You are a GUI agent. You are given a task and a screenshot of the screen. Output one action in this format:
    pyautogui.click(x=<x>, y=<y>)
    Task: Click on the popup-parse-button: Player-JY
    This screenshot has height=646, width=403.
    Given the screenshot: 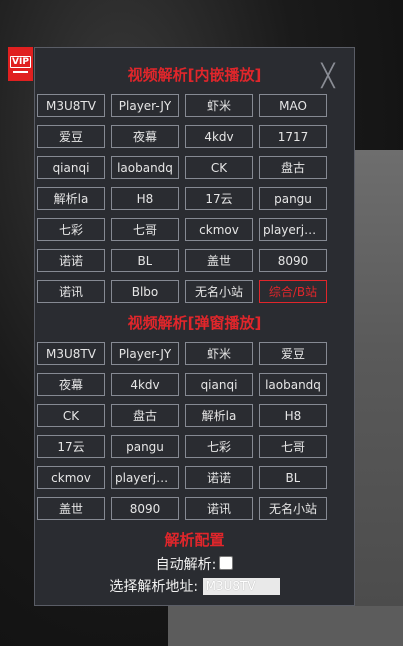 What is the action you would take?
    pyautogui.click(x=145, y=353)
    